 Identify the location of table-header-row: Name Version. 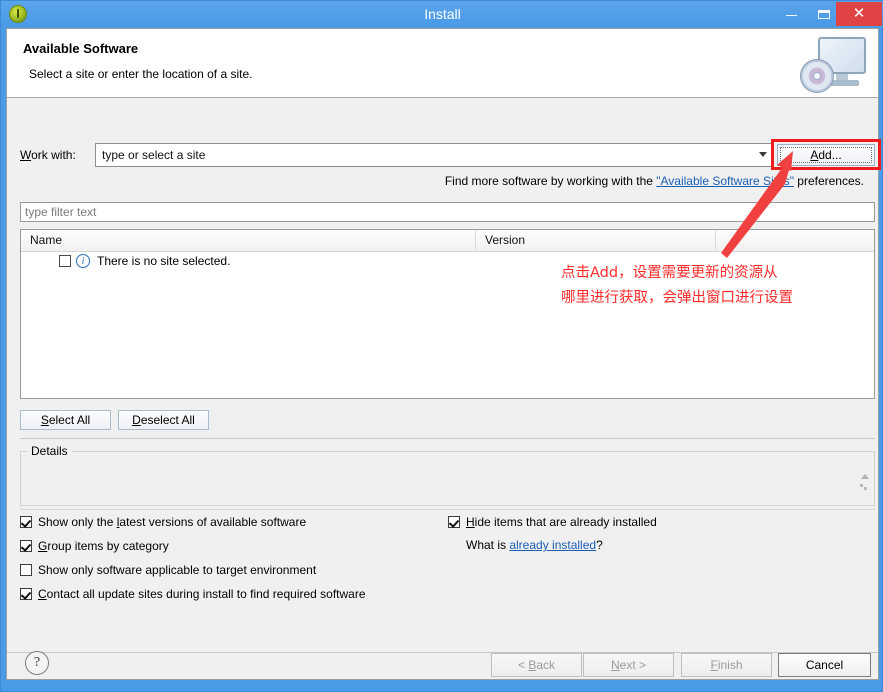
(447, 241).